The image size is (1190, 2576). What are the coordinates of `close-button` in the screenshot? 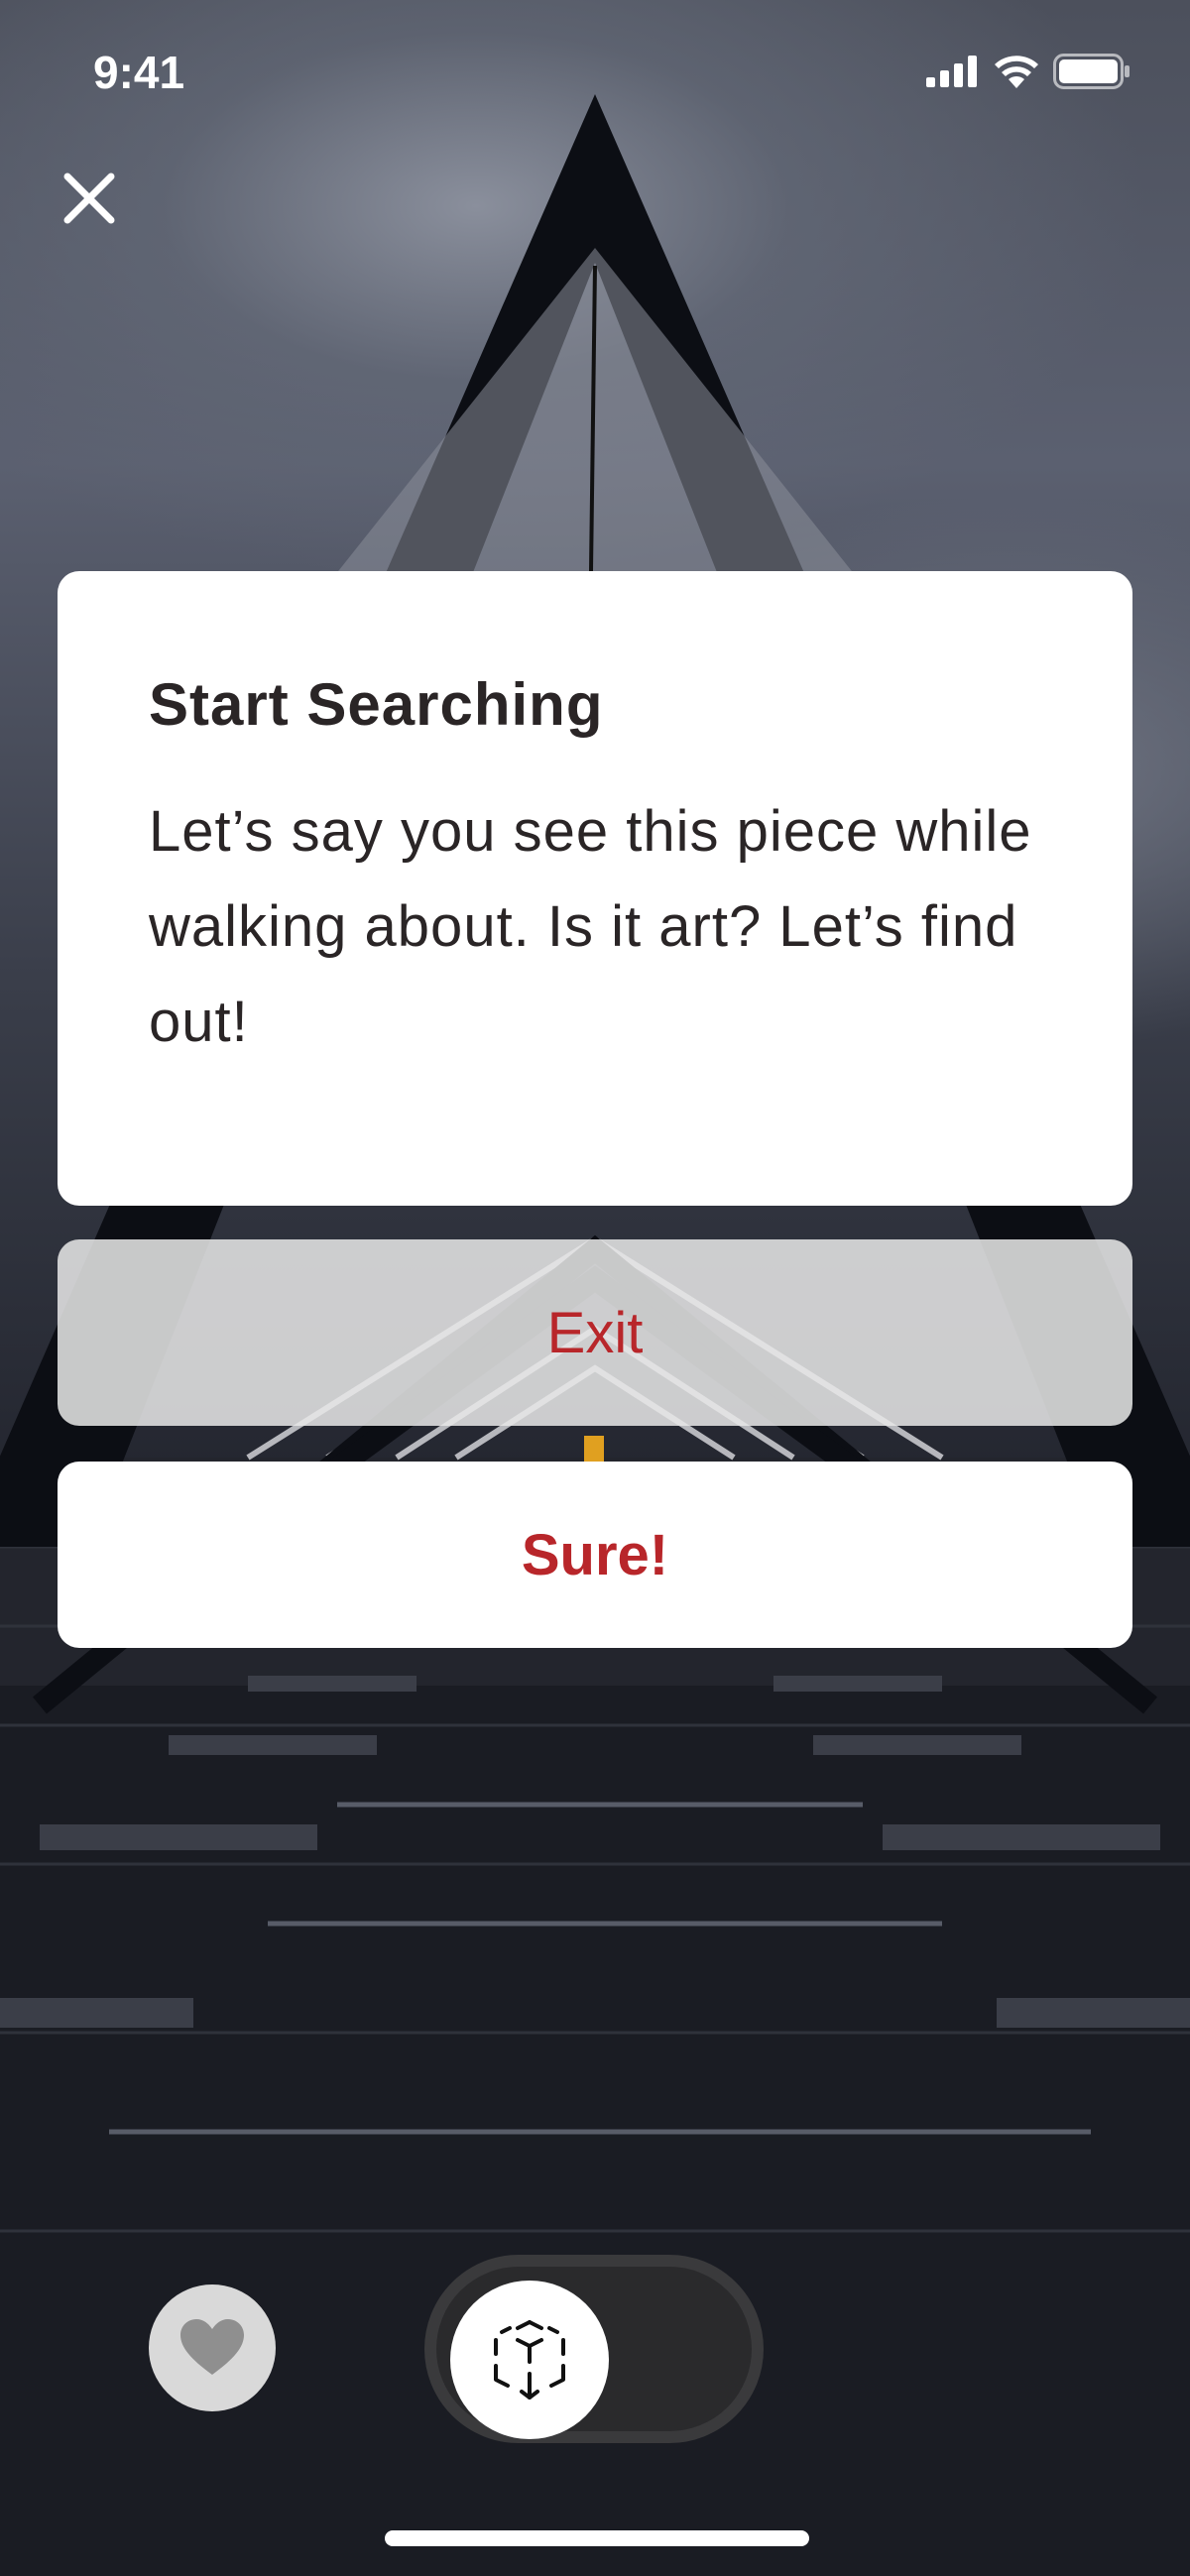 It's located at (89, 198).